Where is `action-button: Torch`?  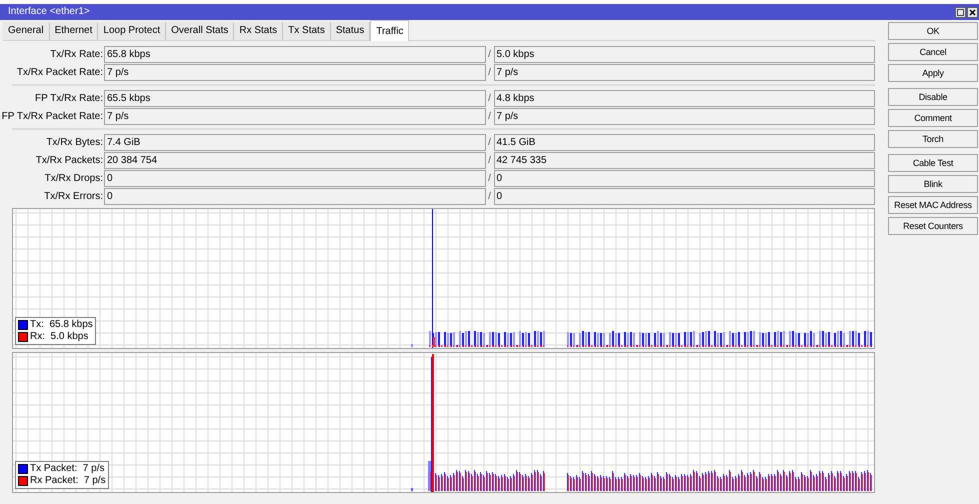
action-button: Torch is located at coordinates (933, 139).